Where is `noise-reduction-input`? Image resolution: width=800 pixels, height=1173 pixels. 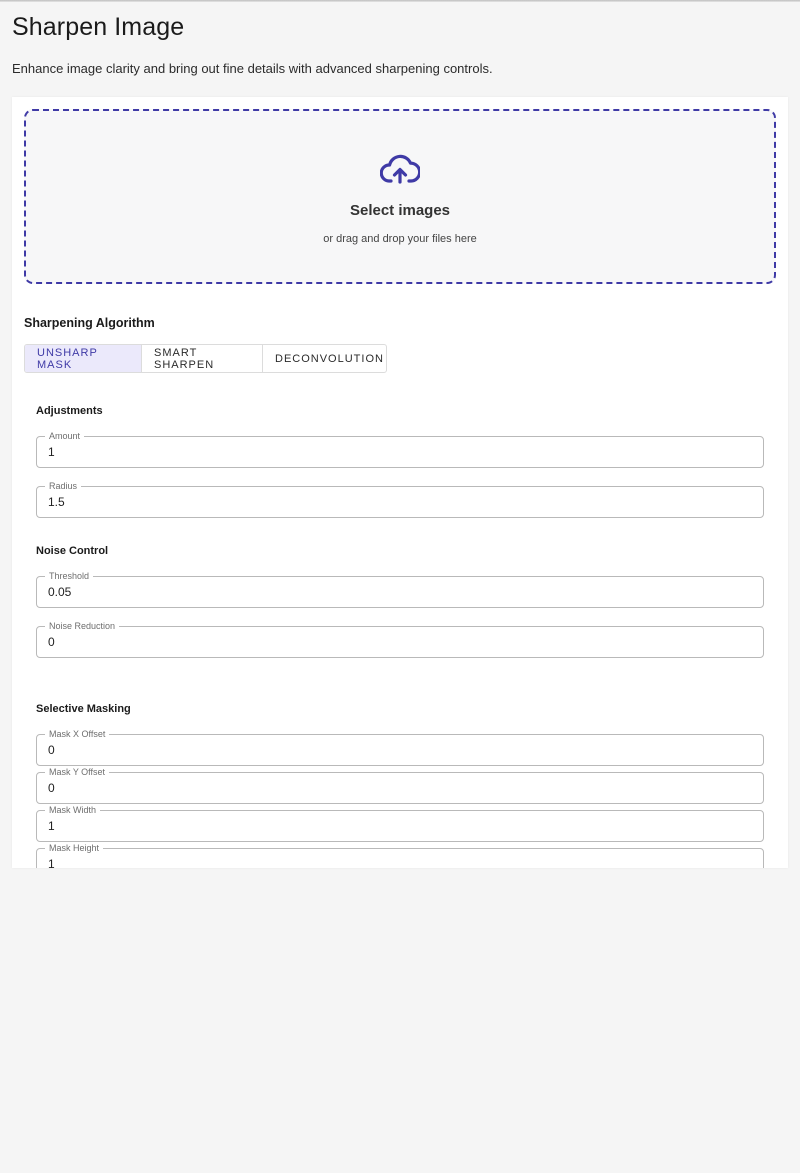
noise-reduction-input is located at coordinates (398, 642).